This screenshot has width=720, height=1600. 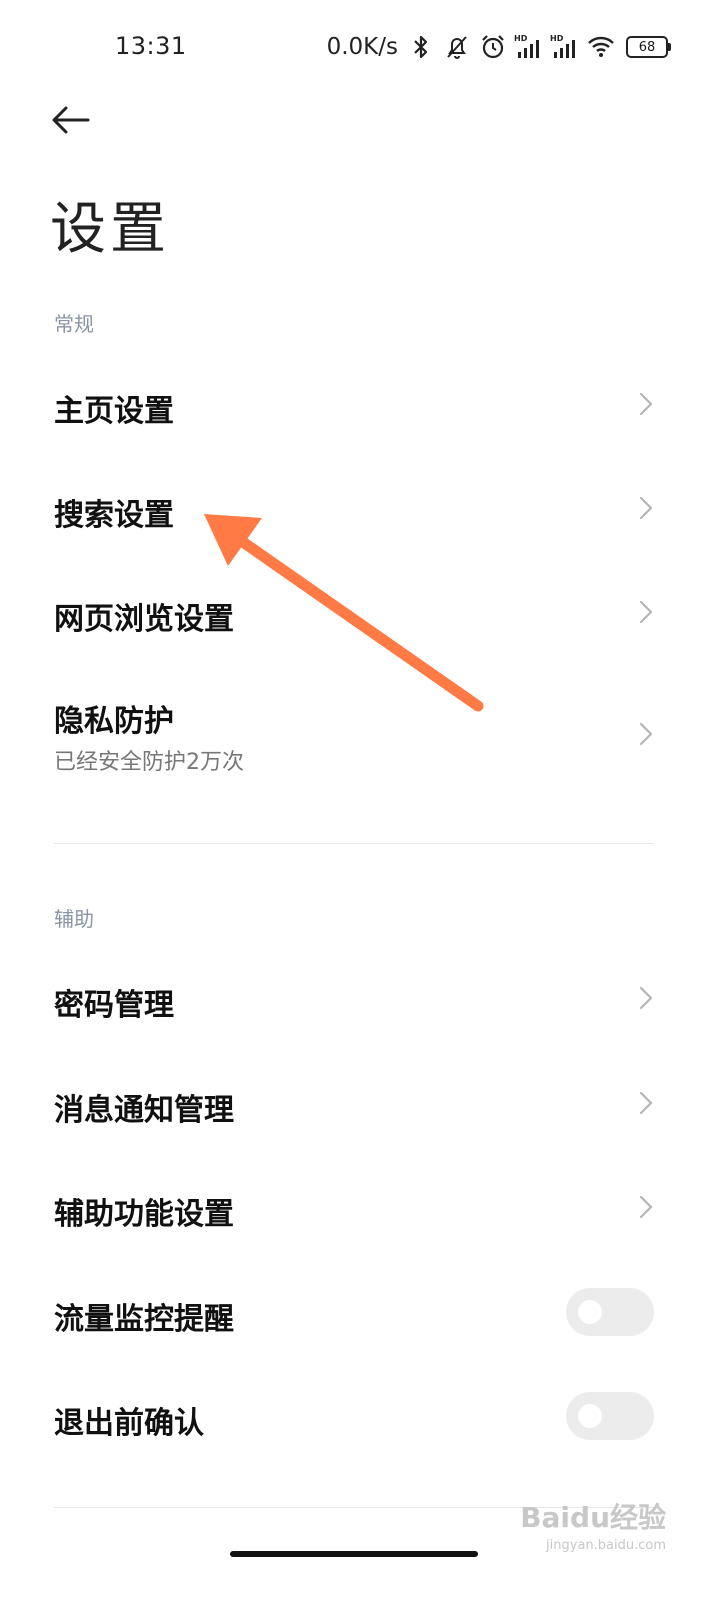 I want to click on section-label-assist: 辅助, so click(x=74, y=919).